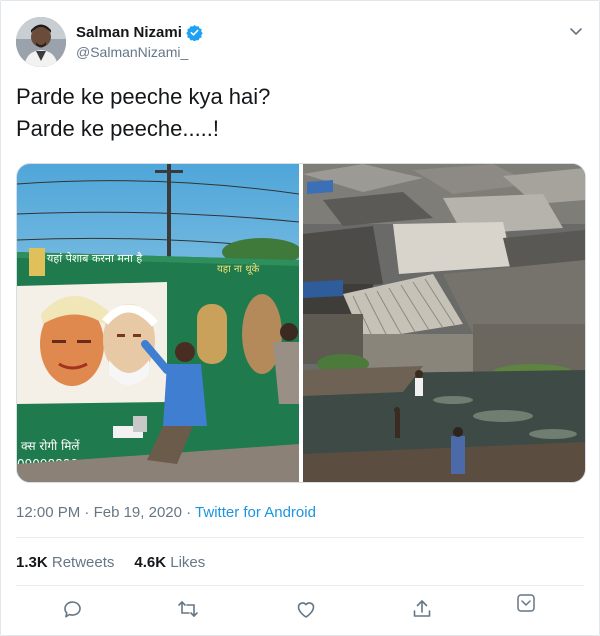 This screenshot has height=636, width=600. What do you see at coordinates (32, 562) in the screenshot?
I see `retweets-count: 1.3K` at bounding box center [32, 562].